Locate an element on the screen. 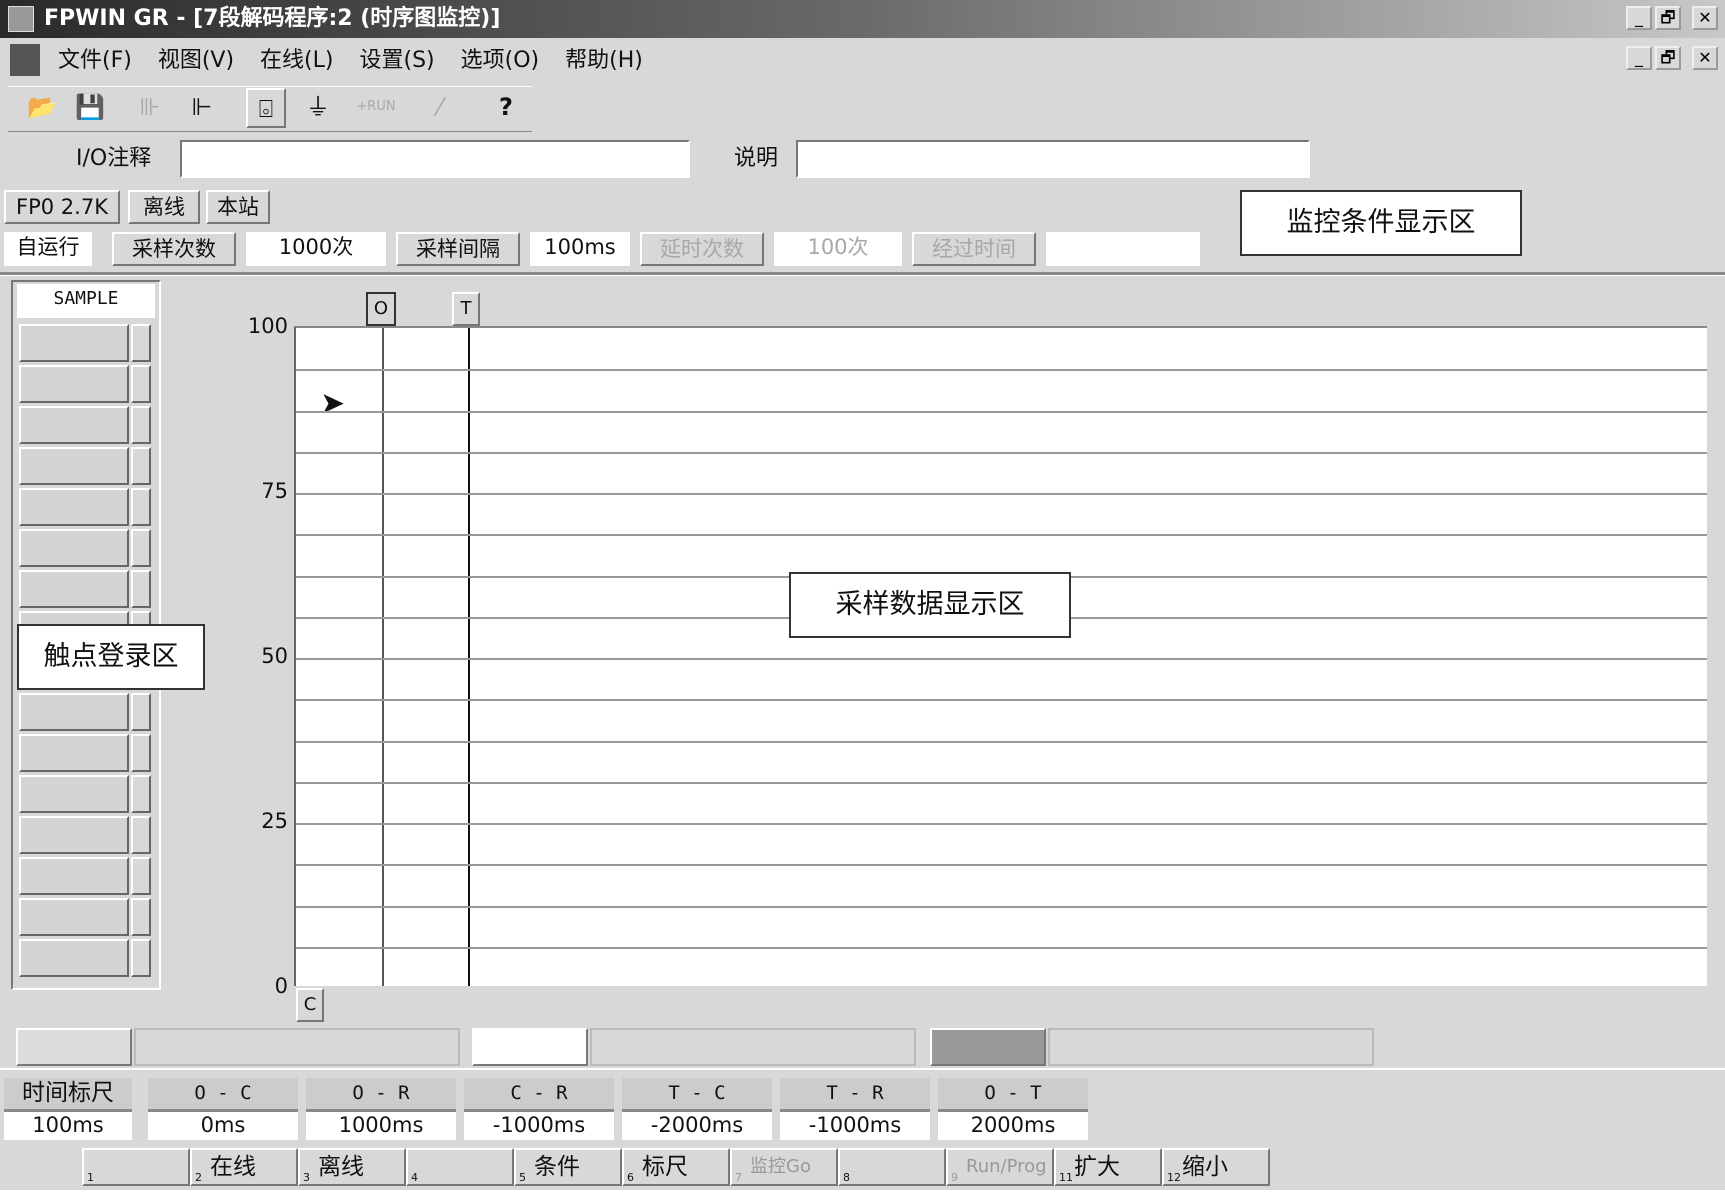  help-icon: ? is located at coordinates (506, 108).